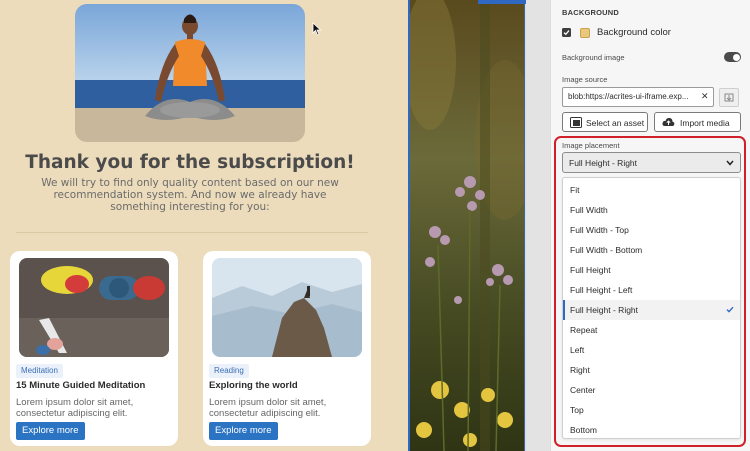 The width and height of the screenshot is (750, 451). I want to click on card-tag: Reading, so click(229, 371).